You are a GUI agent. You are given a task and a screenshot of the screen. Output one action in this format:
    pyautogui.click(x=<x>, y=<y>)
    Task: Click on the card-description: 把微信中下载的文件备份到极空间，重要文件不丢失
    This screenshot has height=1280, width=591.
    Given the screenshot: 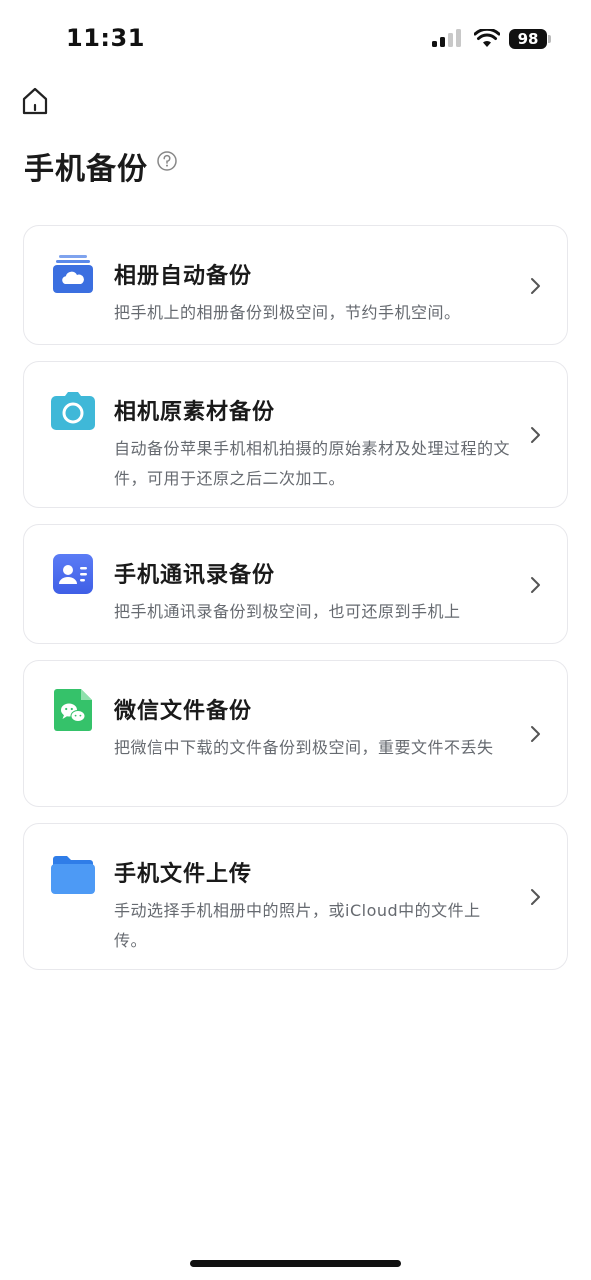 What is the action you would take?
    pyautogui.click(x=304, y=747)
    